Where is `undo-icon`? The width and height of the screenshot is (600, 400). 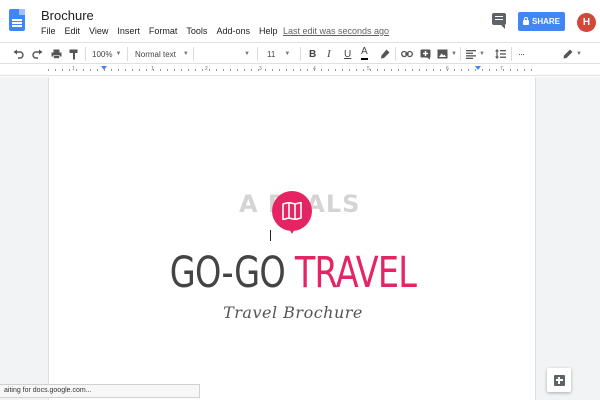
undo-icon is located at coordinates (18, 54).